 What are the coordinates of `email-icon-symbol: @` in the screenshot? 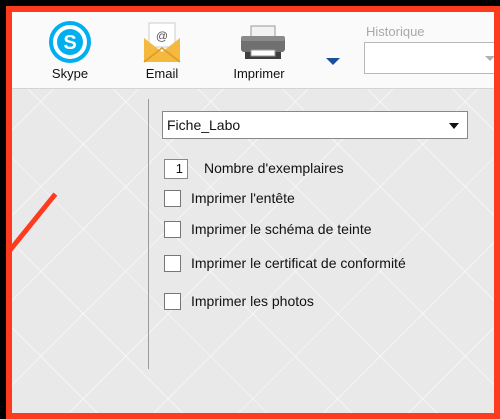 It's located at (162, 36).